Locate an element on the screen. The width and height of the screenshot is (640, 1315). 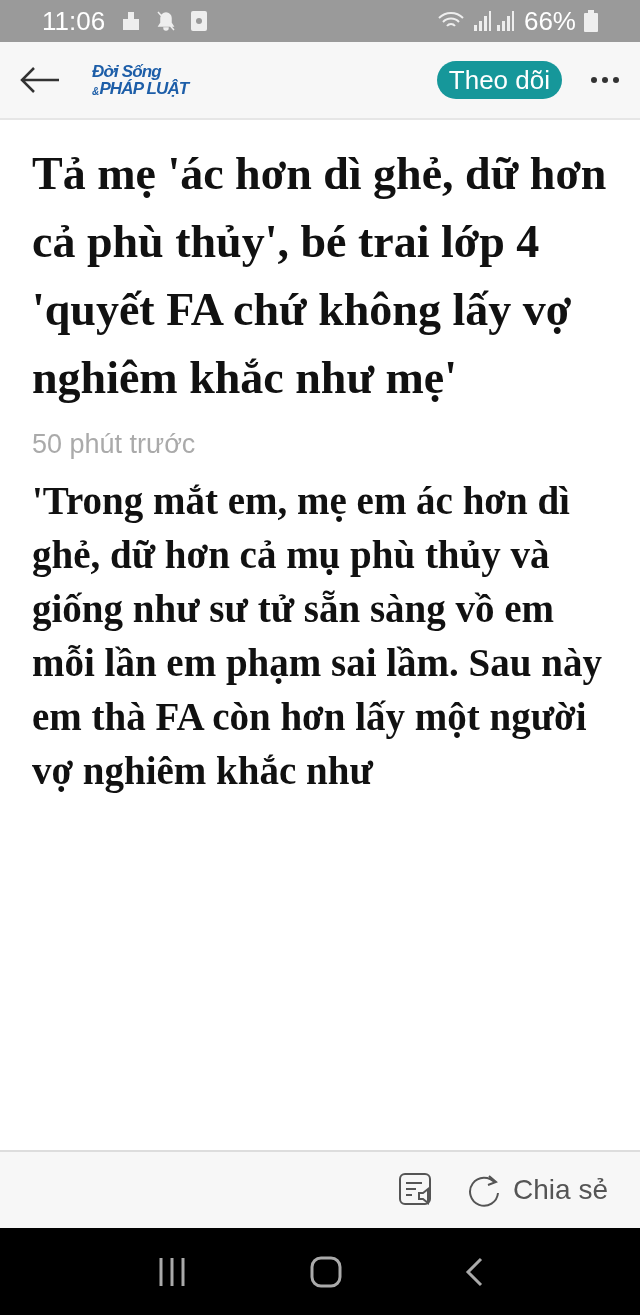
battery-percent: 66% is located at coordinates (549, 21).